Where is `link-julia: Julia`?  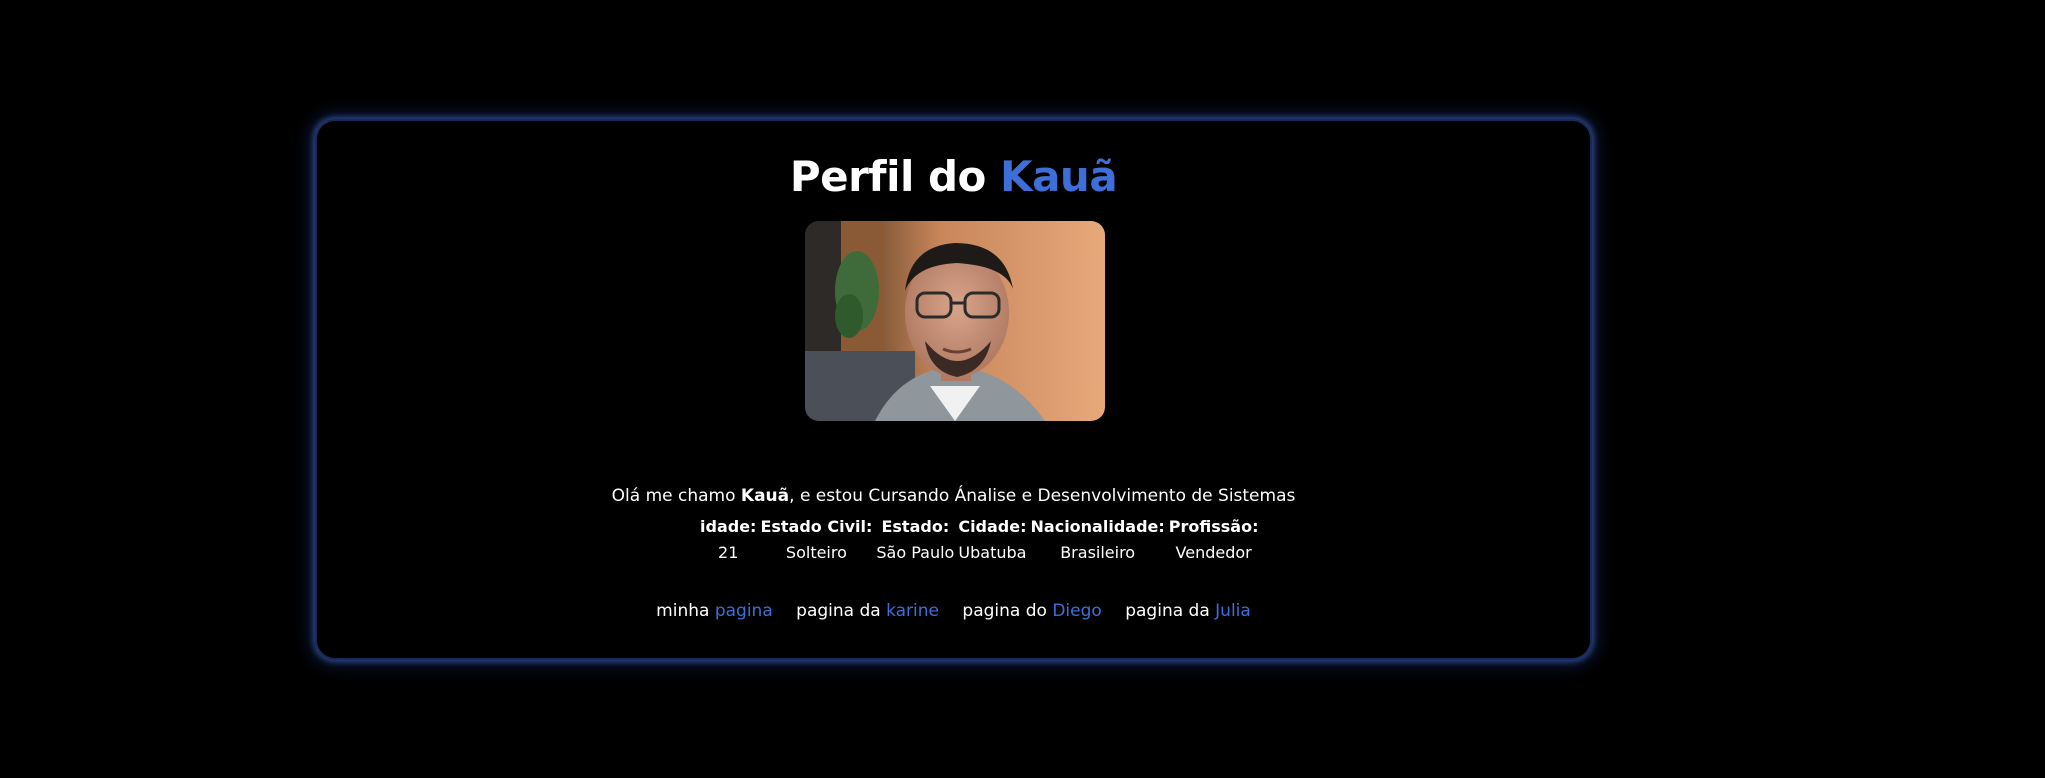 link-julia: Julia is located at coordinates (1233, 611).